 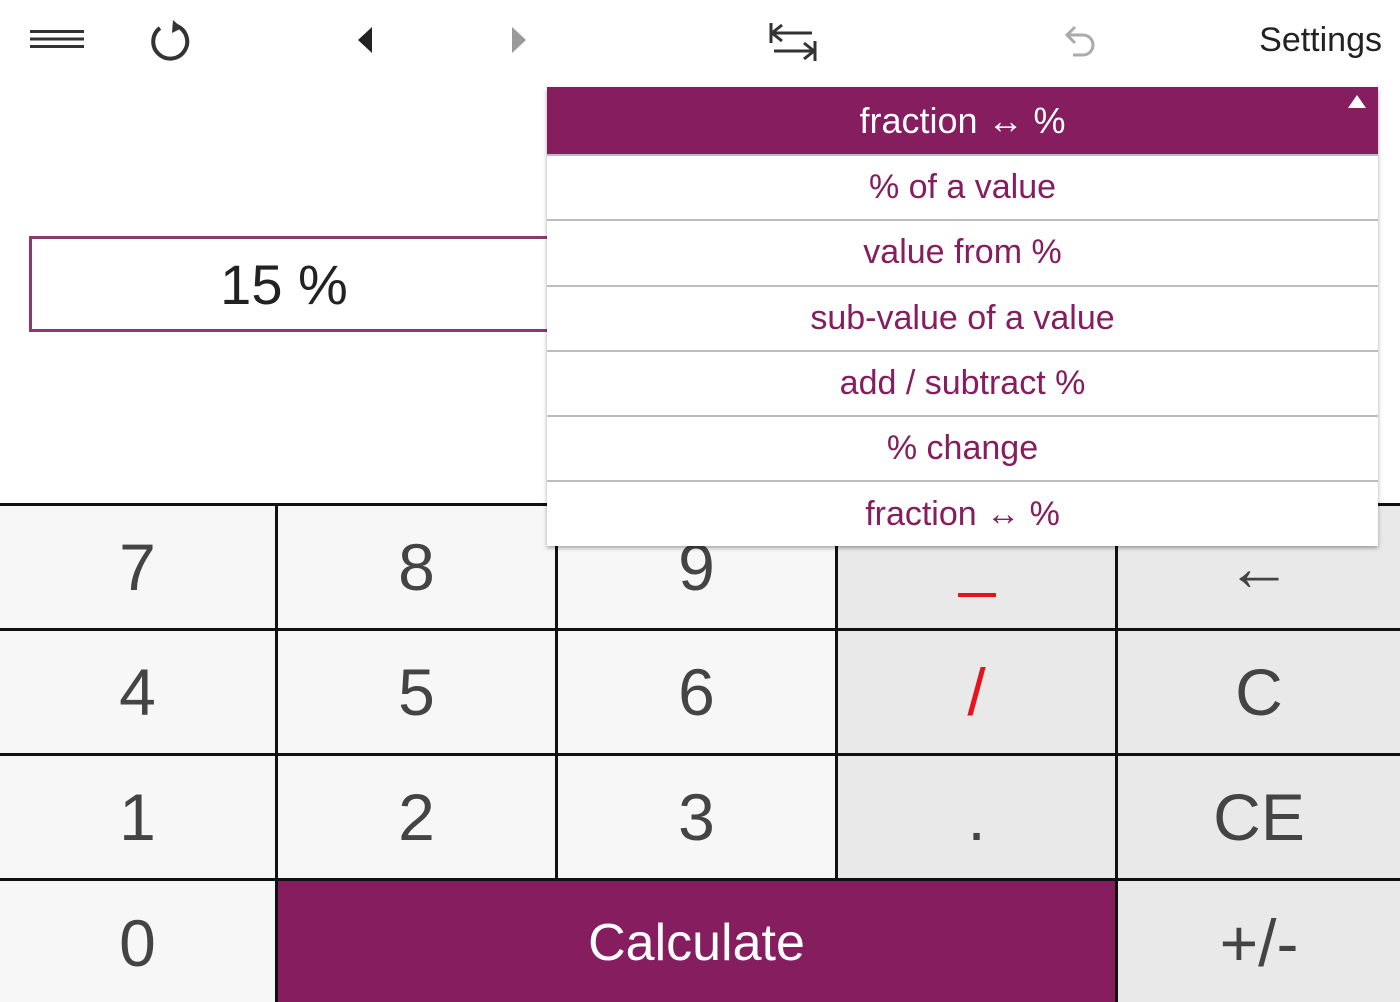 What do you see at coordinates (978, 818) in the screenshot?
I see `key-decimal: .` at bounding box center [978, 818].